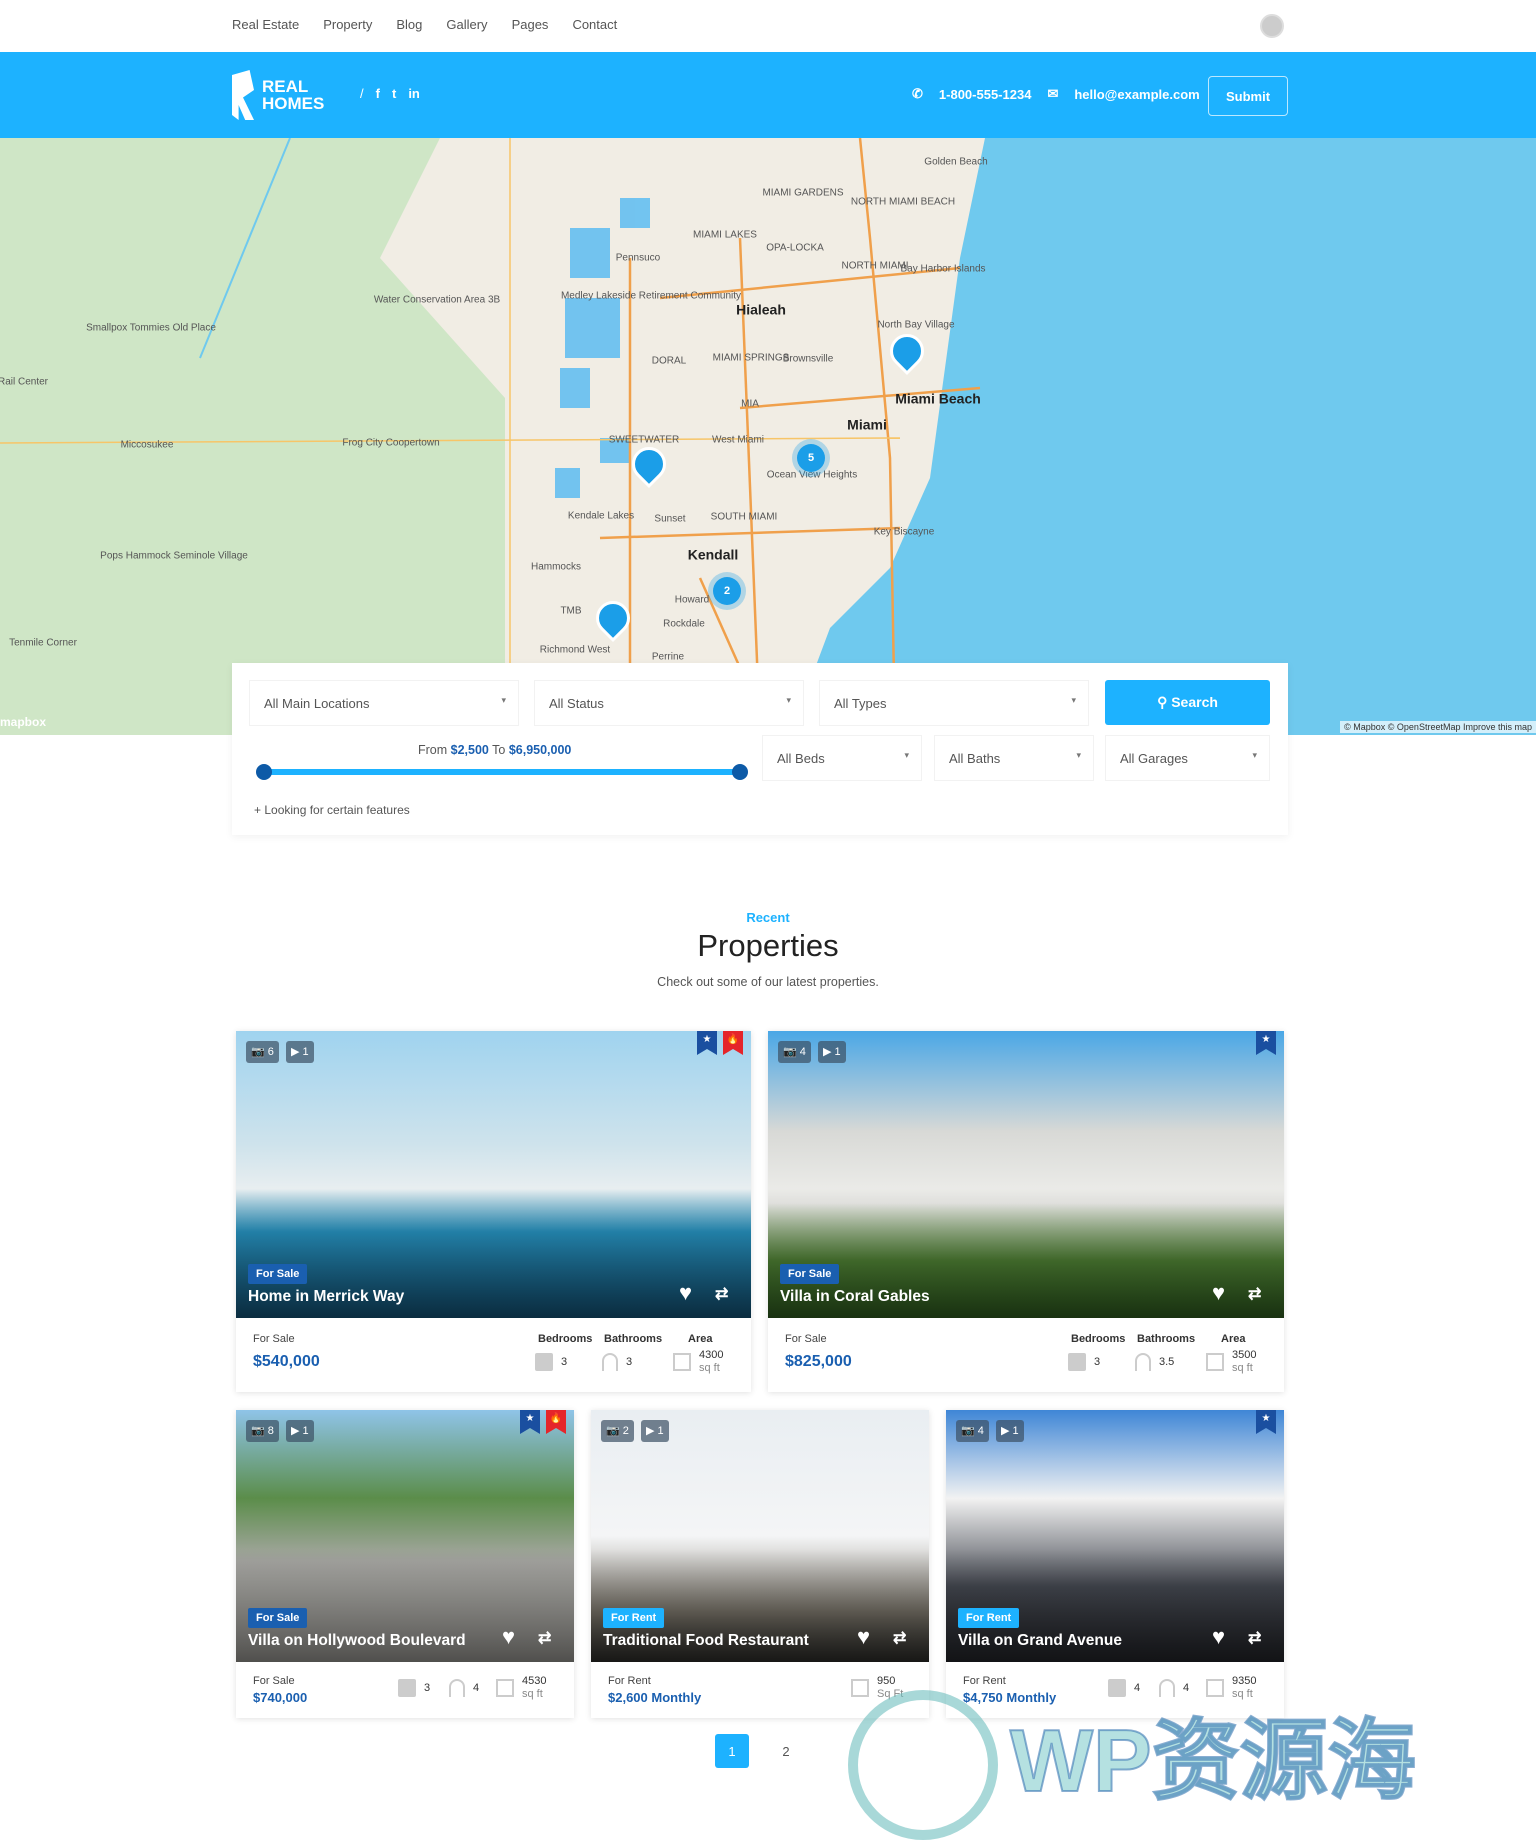  I want to click on map-label: MIAMI SPRINGS, so click(751, 358).